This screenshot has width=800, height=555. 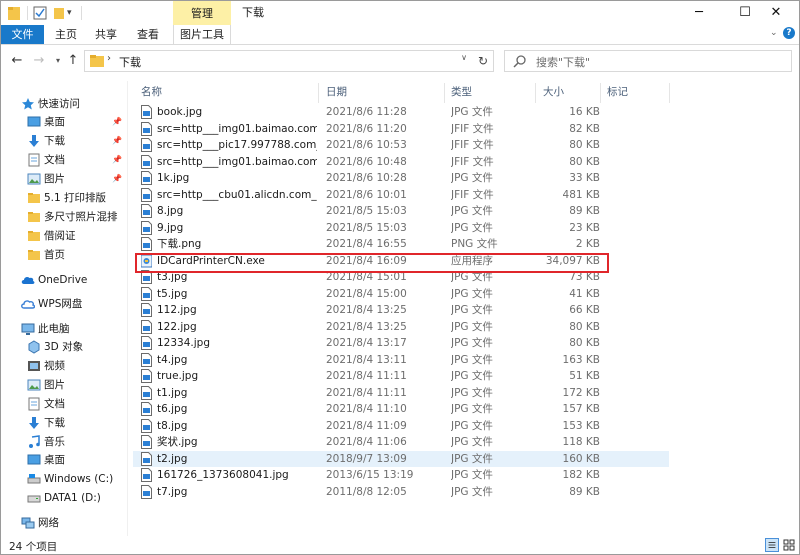 What do you see at coordinates (64, 404) in the screenshot?
I see `nav-pc-item-3: 文档` at bounding box center [64, 404].